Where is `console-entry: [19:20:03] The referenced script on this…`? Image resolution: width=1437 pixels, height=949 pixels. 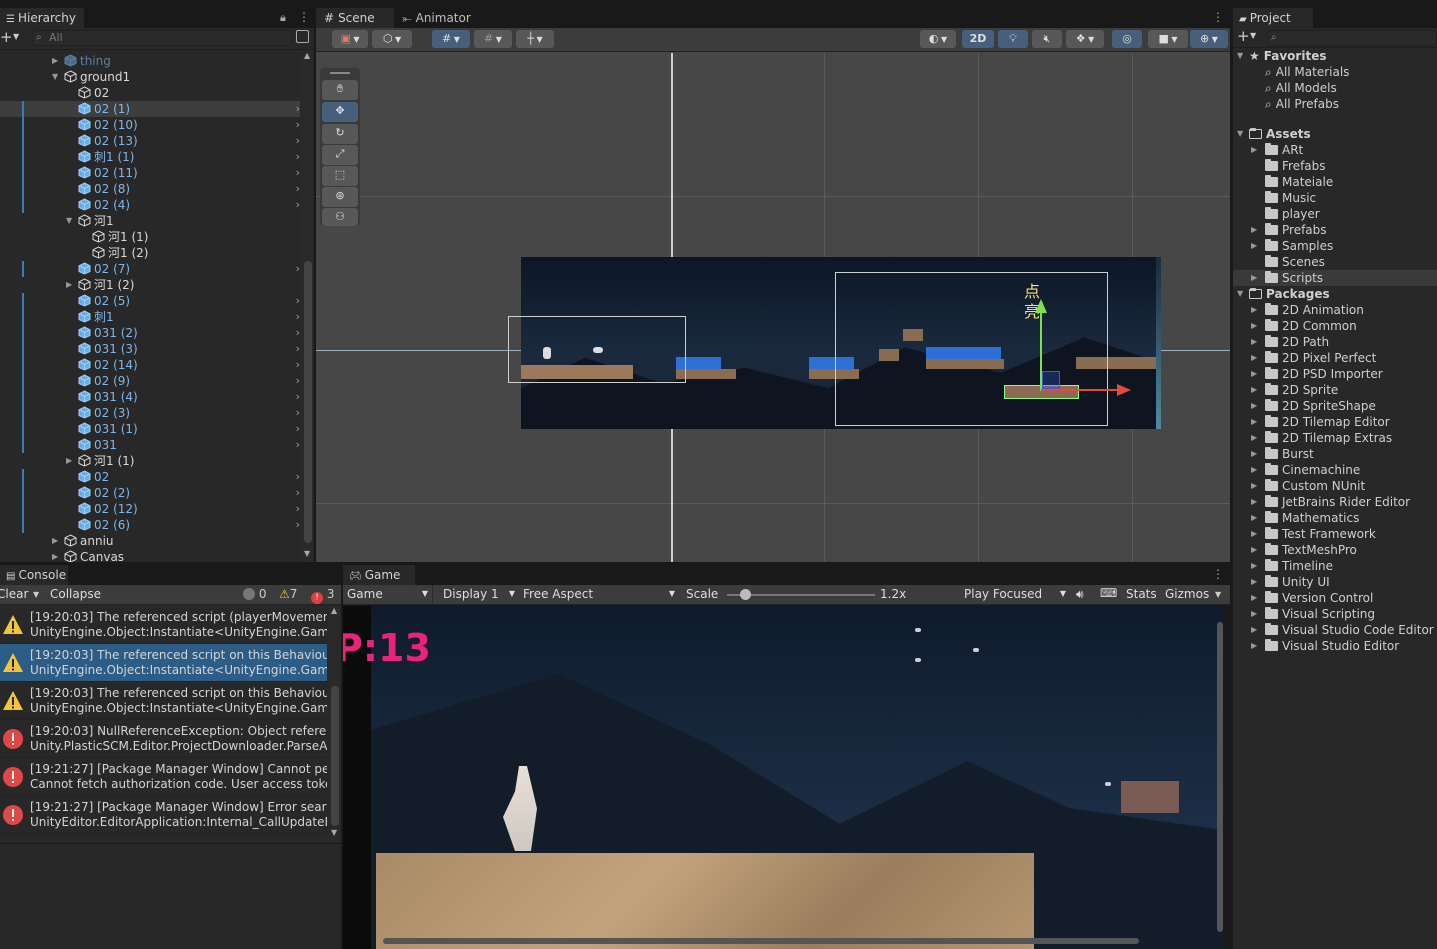 console-entry: [19:20:03] The referenced script on this… is located at coordinates (163, 663).